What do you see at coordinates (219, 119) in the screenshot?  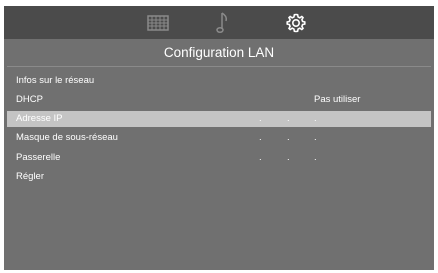 I see `menu-item-ip-address: Adresse IP . . .` at bounding box center [219, 119].